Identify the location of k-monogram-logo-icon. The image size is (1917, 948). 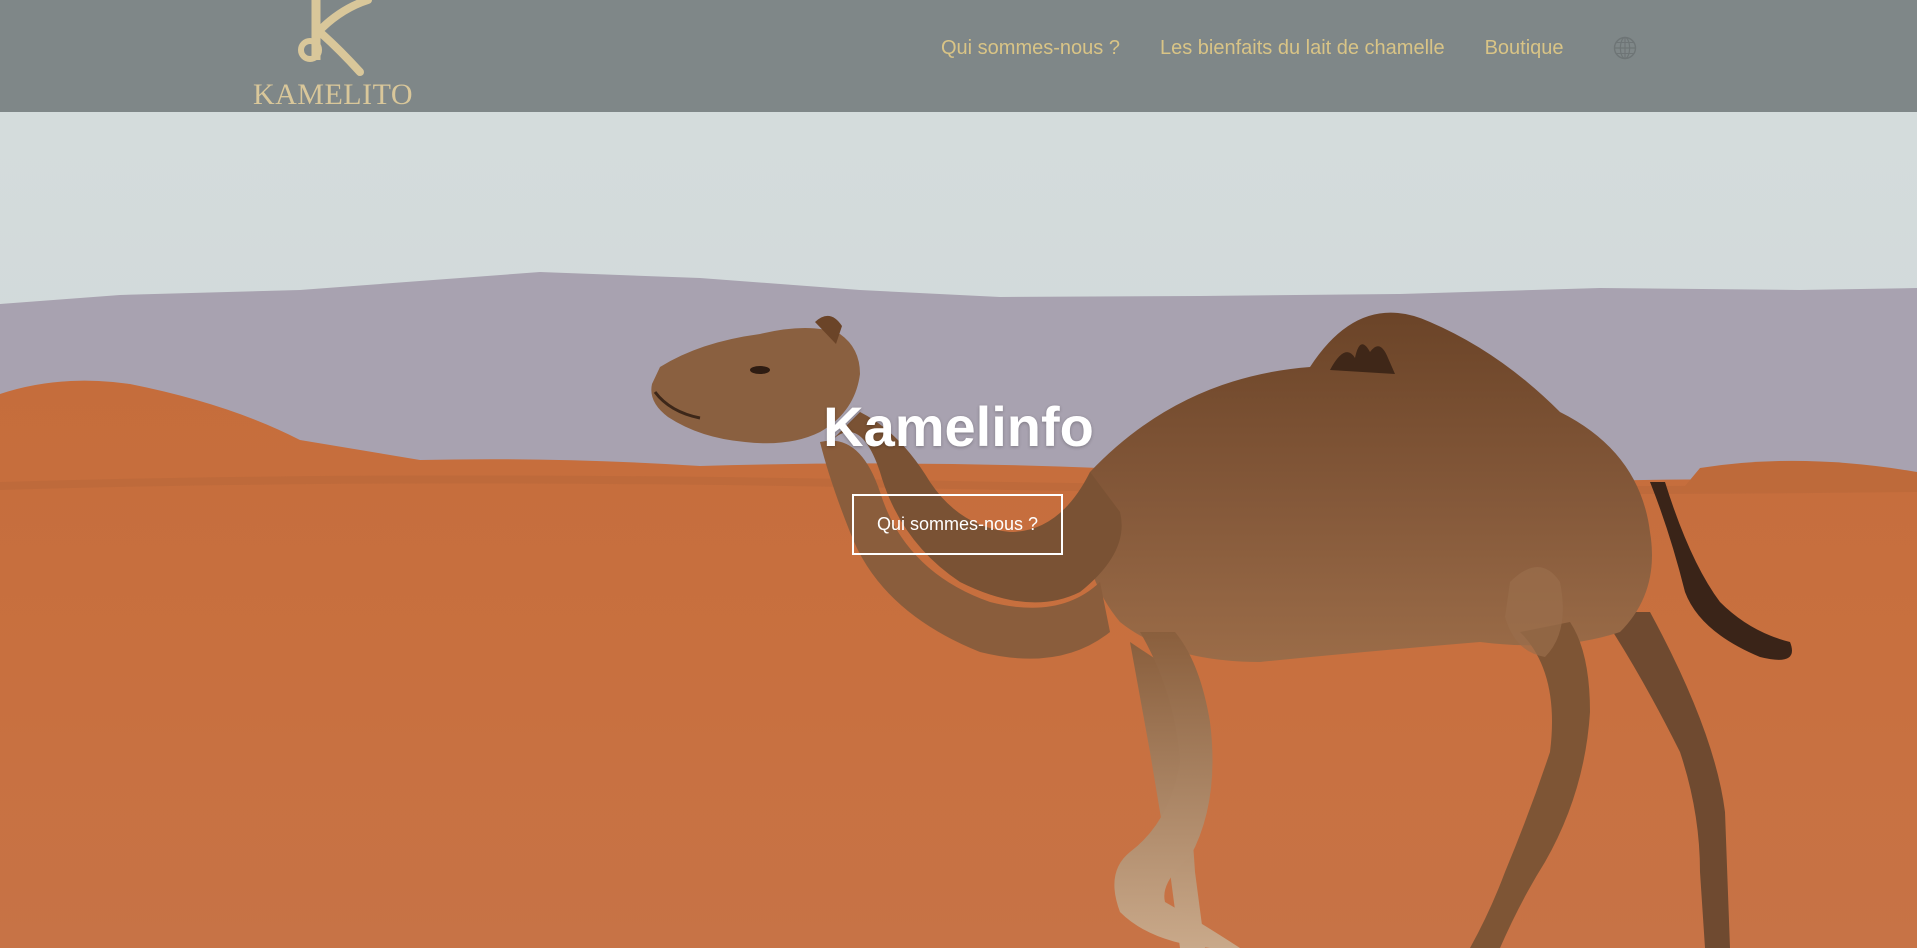
(335, 38).